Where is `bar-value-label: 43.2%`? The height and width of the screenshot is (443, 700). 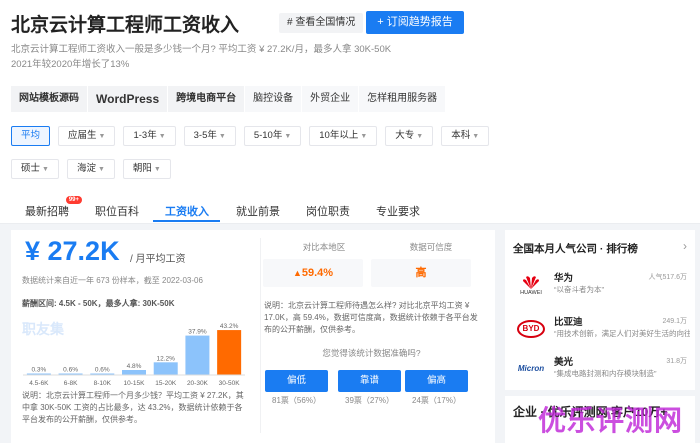 bar-value-label: 43.2% is located at coordinates (229, 326).